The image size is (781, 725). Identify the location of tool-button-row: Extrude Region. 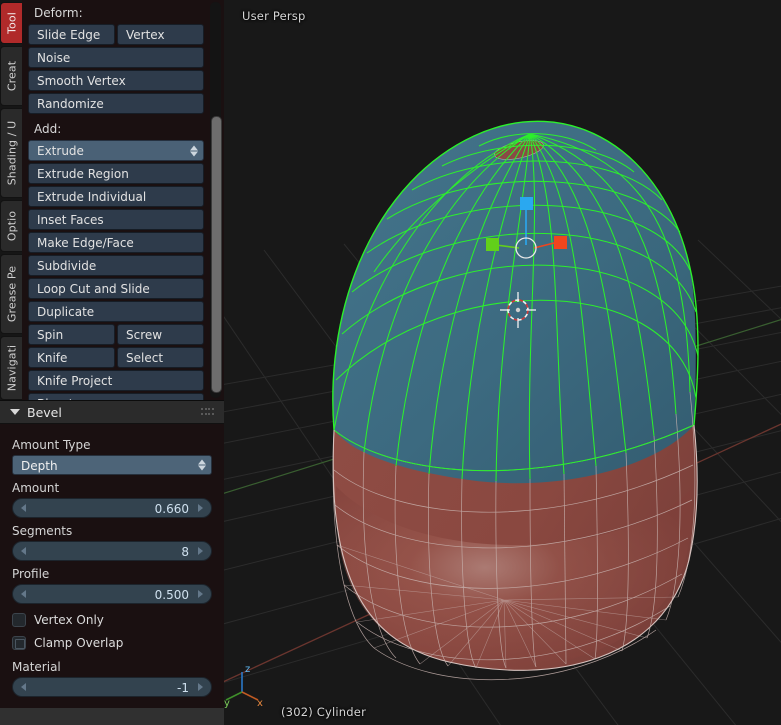
(116, 173).